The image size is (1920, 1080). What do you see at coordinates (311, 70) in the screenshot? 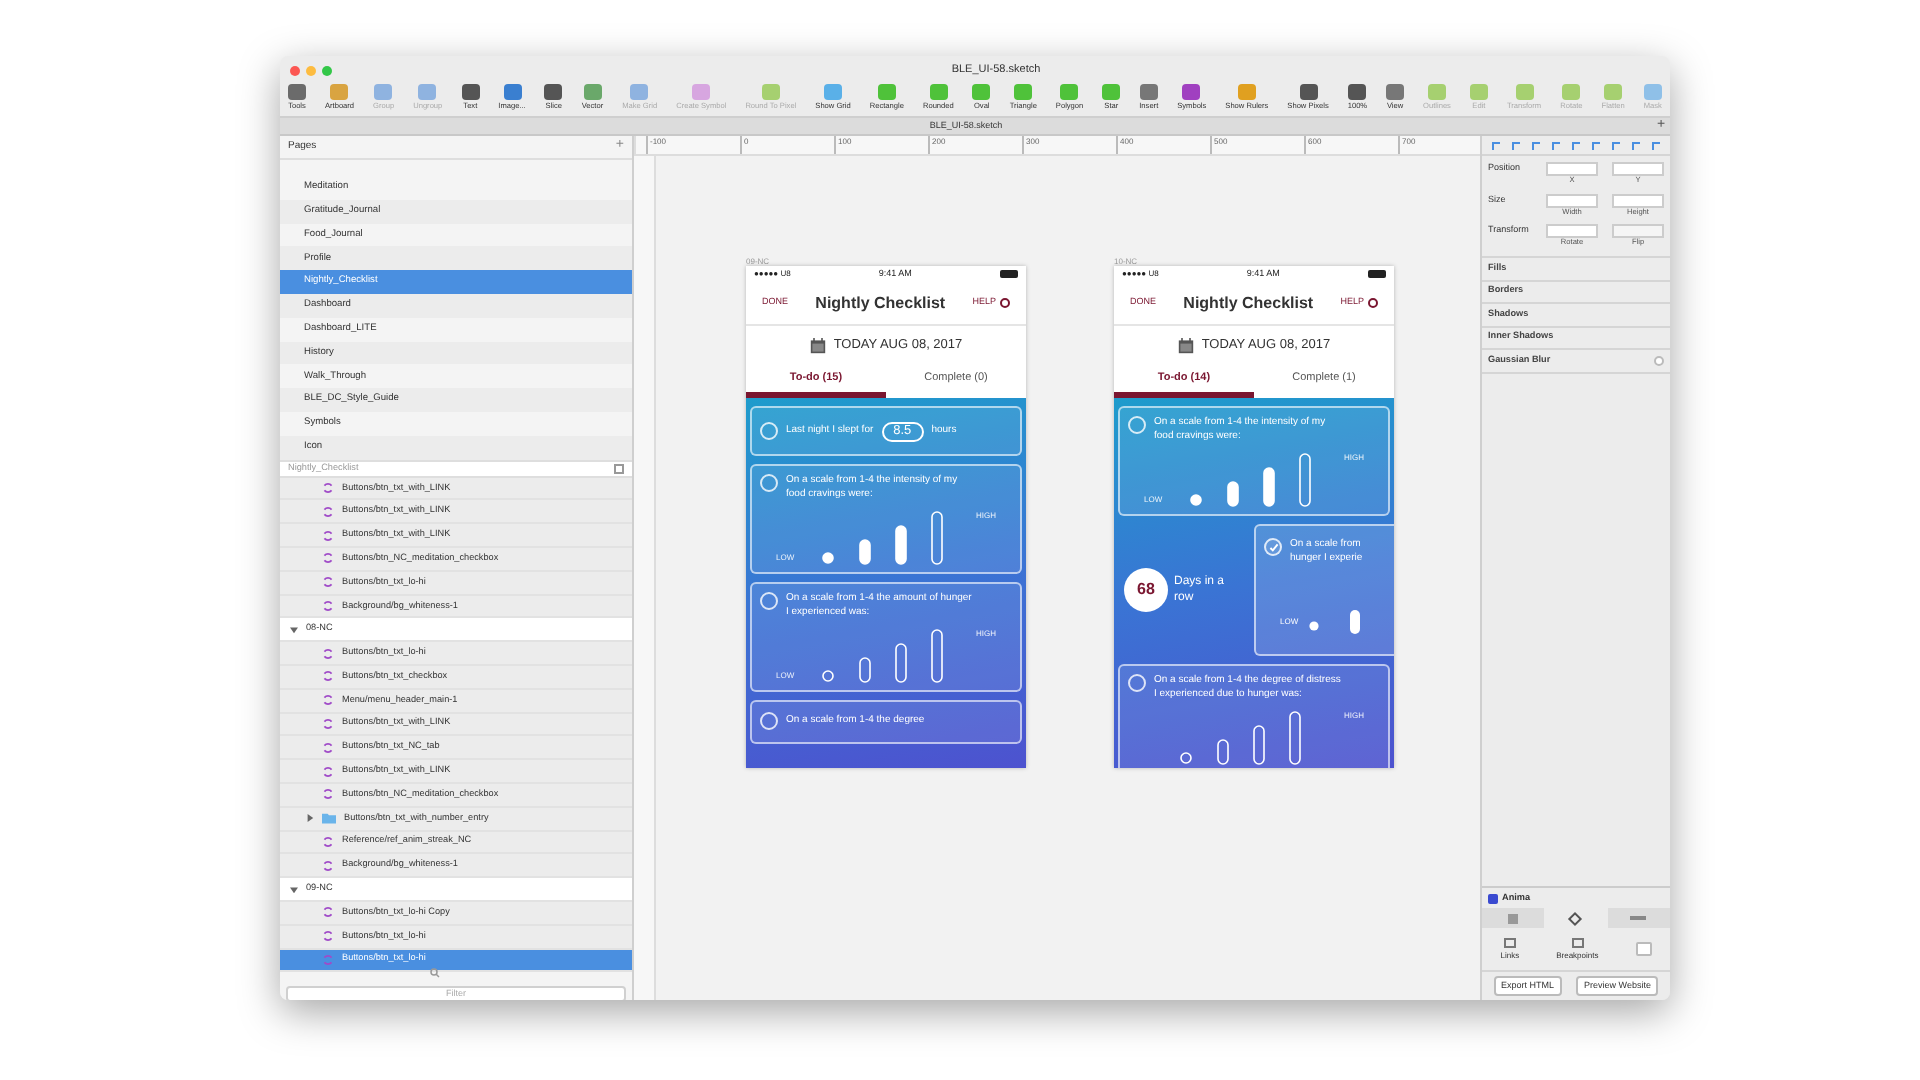
I see `minimize-button` at bounding box center [311, 70].